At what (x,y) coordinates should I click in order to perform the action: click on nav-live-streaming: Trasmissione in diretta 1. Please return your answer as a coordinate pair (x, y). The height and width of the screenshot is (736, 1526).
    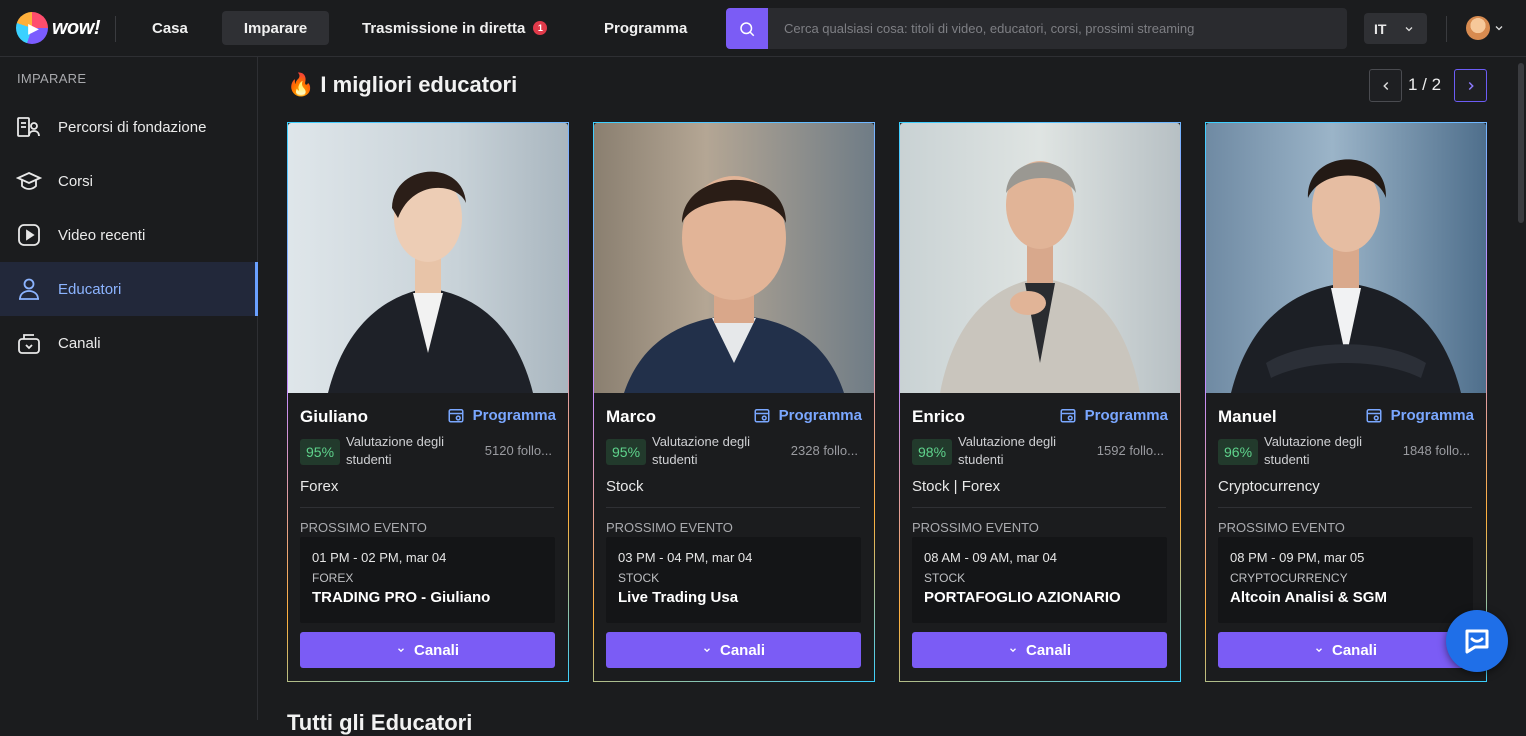
    Looking at the image, I should click on (454, 28).